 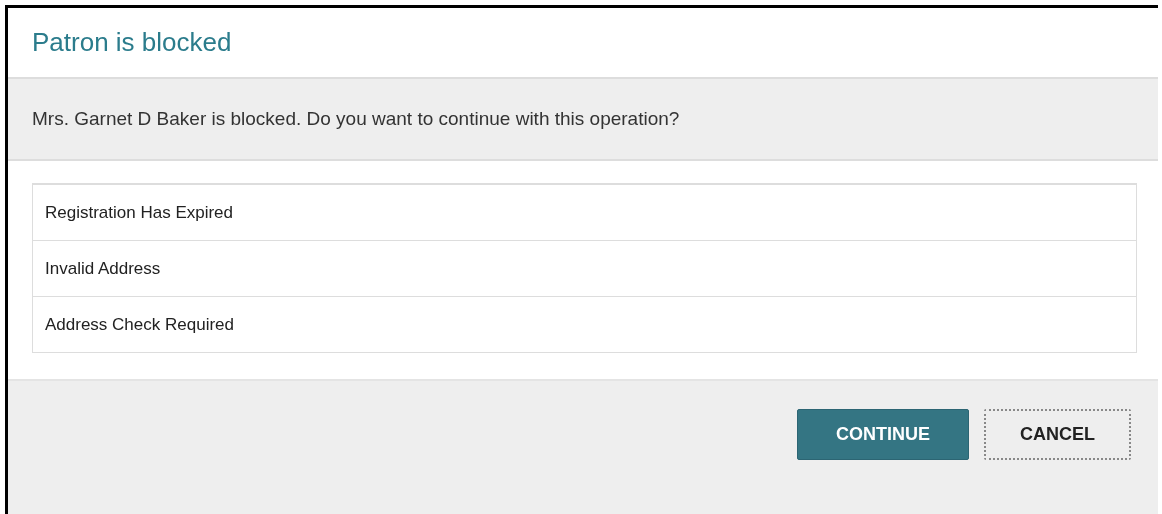 I want to click on cancel-button: CANCEL, so click(x=1057, y=434).